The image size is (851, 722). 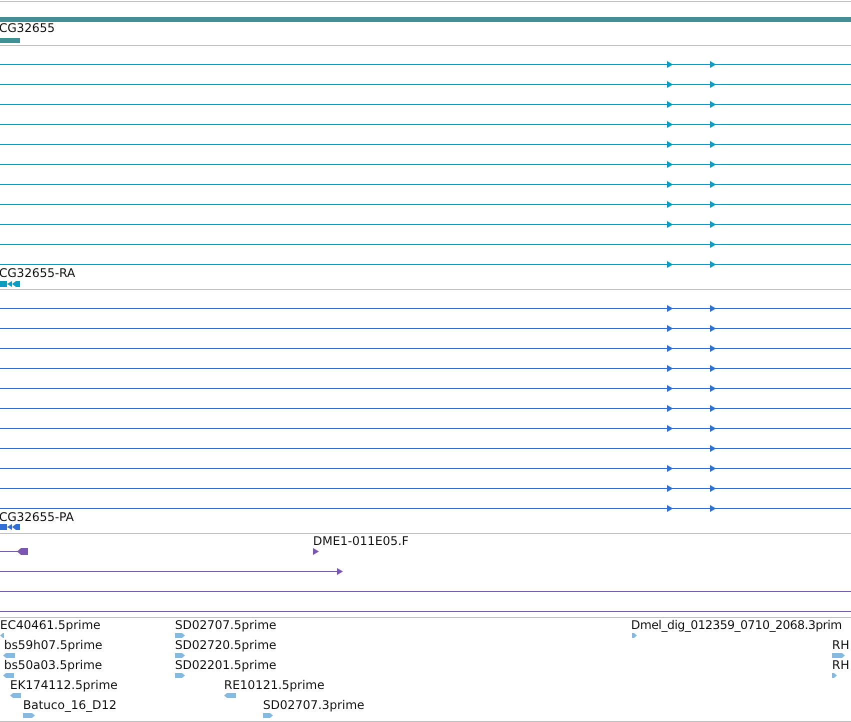 What do you see at coordinates (225, 665) in the screenshot?
I see `read-label: SD02201.5prime` at bounding box center [225, 665].